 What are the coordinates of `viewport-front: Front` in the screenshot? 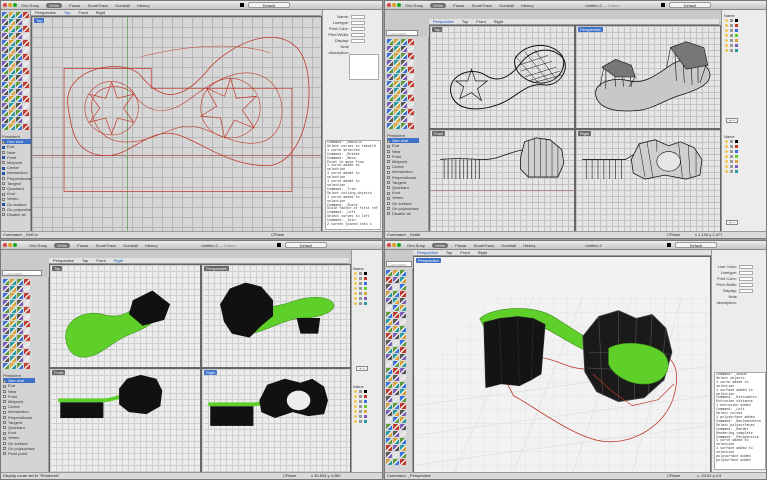 It's located at (125, 420).